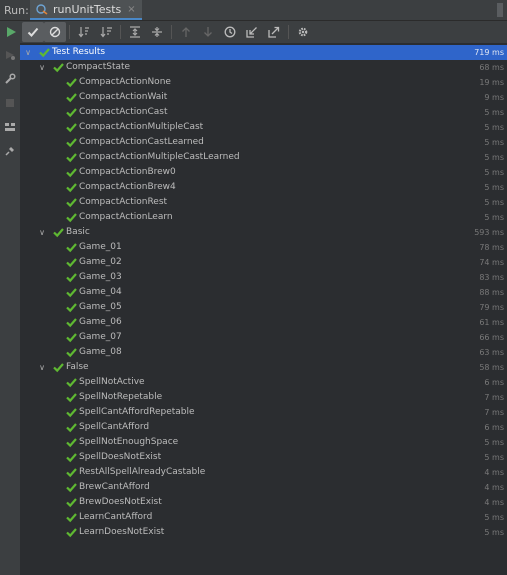 Image resolution: width=507 pixels, height=575 pixels. Describe the element at coordinates (263, 262) in the screenshot. I see `tree-test-row: Game_02 74 ms` at that location.